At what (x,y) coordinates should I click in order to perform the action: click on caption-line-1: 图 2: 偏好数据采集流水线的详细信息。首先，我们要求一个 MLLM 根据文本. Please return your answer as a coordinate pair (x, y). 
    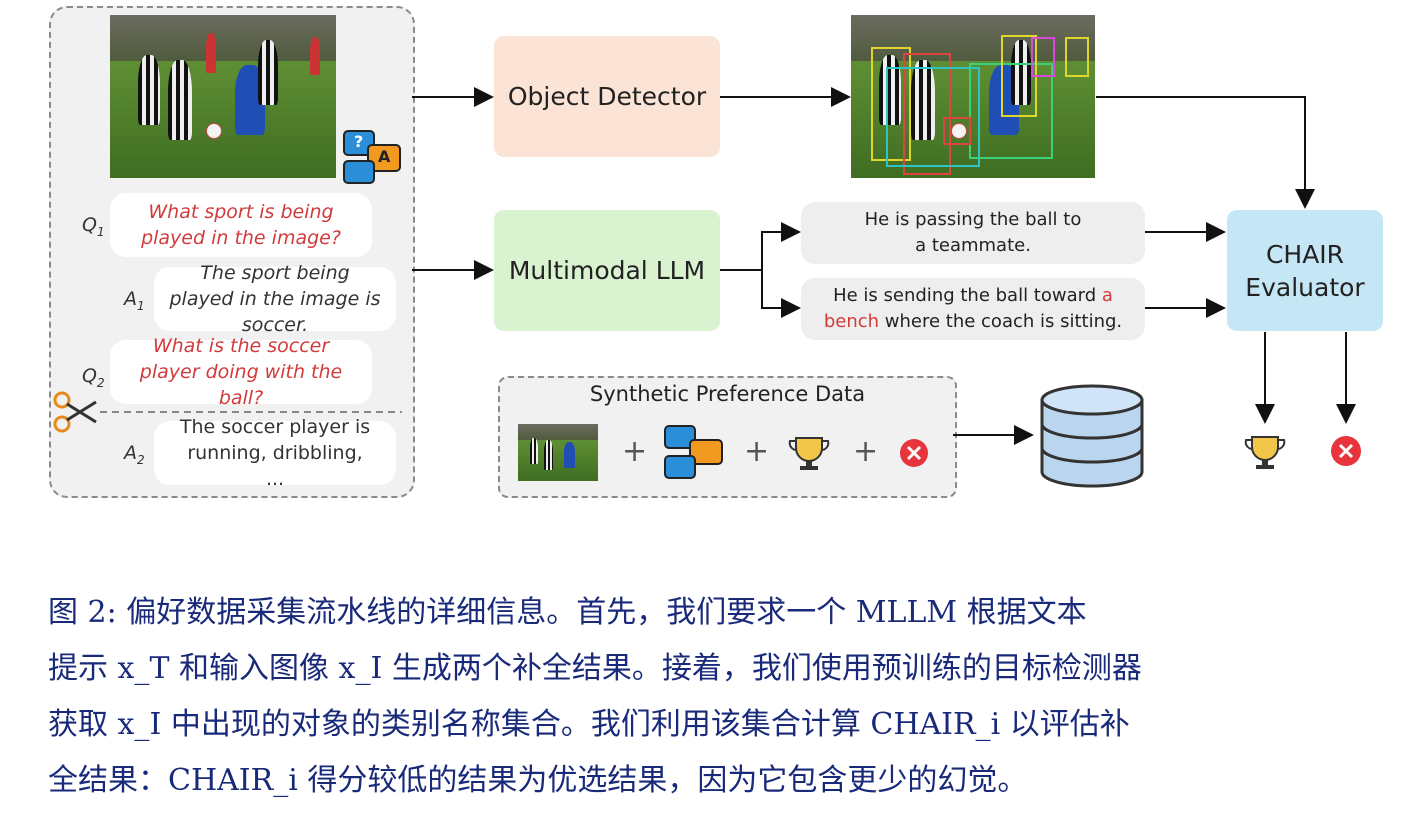
    Looking at the image, I should click on (567, 612).